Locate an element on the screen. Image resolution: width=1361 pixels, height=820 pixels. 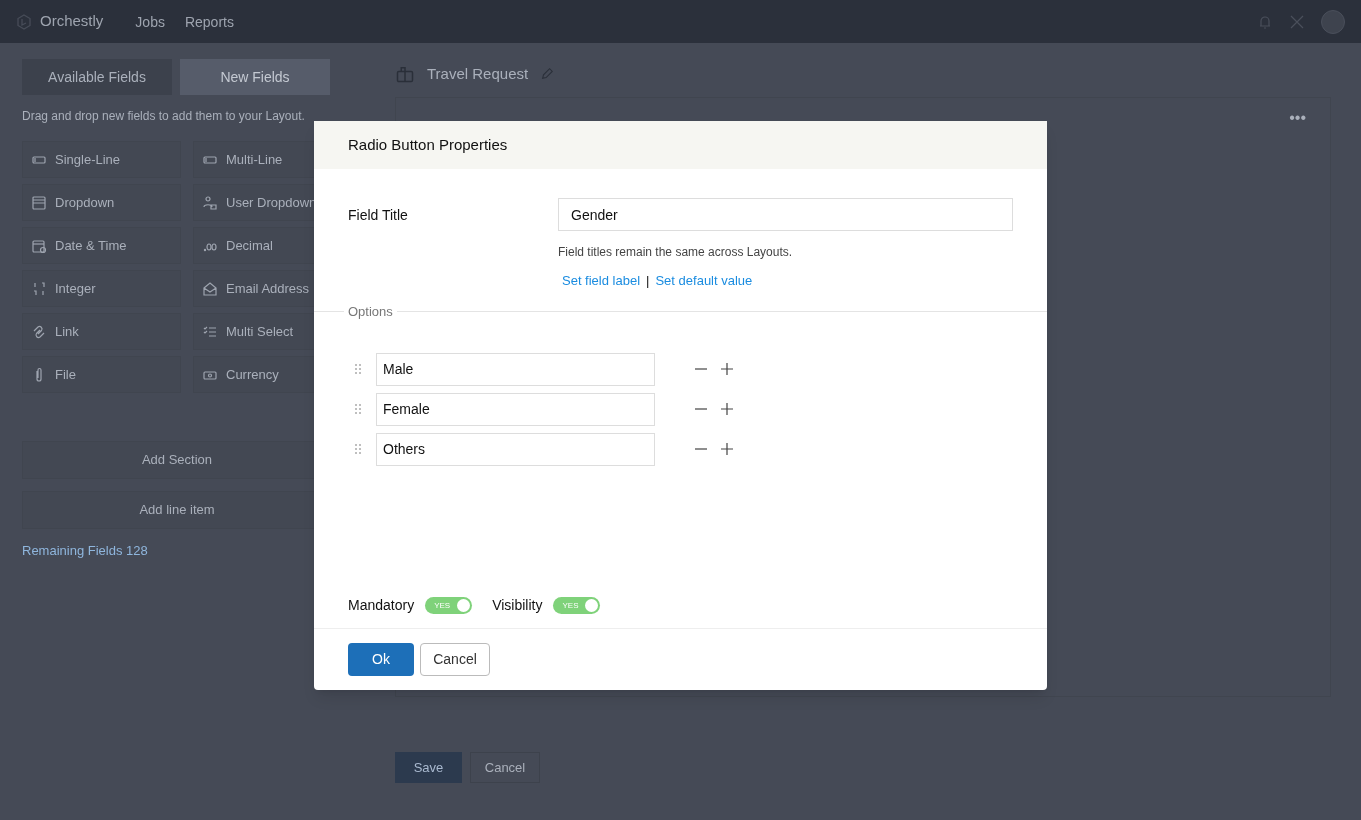
luggage-icon is located at coordinates (405, 74).